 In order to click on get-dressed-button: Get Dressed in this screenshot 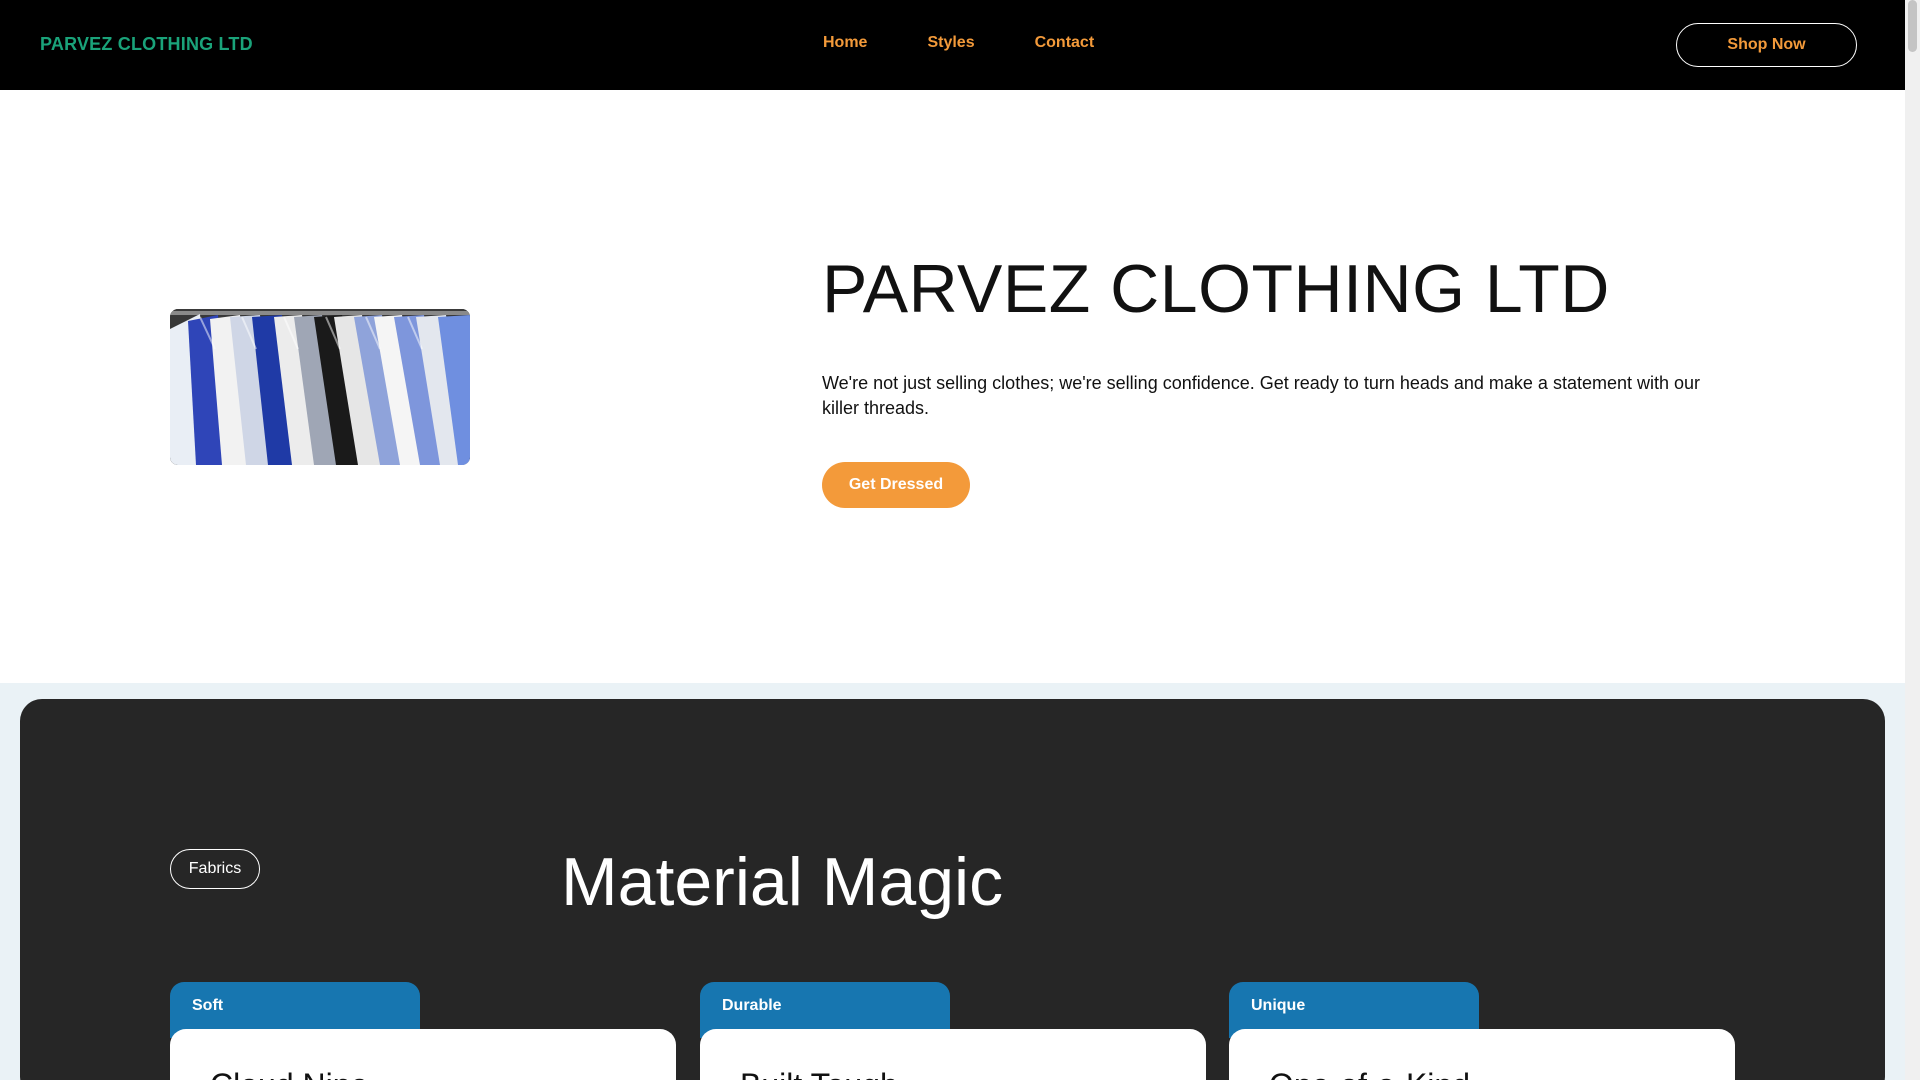, I will do `click(896, 485)`.